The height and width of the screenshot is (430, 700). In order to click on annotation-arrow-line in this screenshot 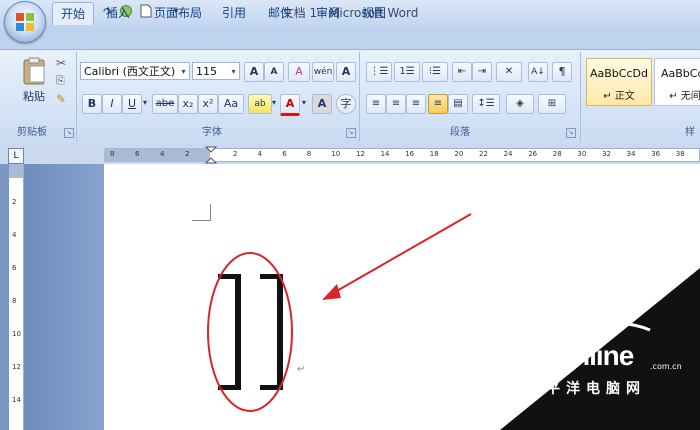, I will do `click(399, 255)`.